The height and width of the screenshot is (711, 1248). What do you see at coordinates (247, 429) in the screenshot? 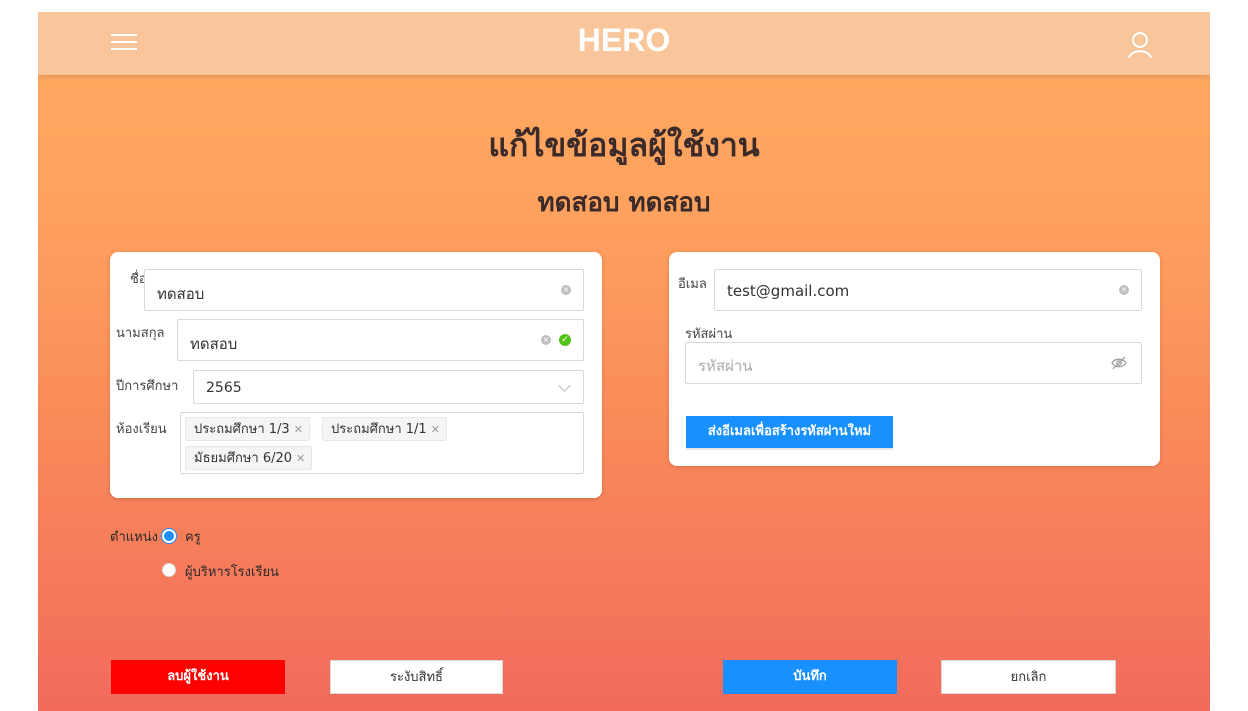
I see `classroom-tag: ประถมศึกษา 1/3 ✕` at bounding box center [247, 429].